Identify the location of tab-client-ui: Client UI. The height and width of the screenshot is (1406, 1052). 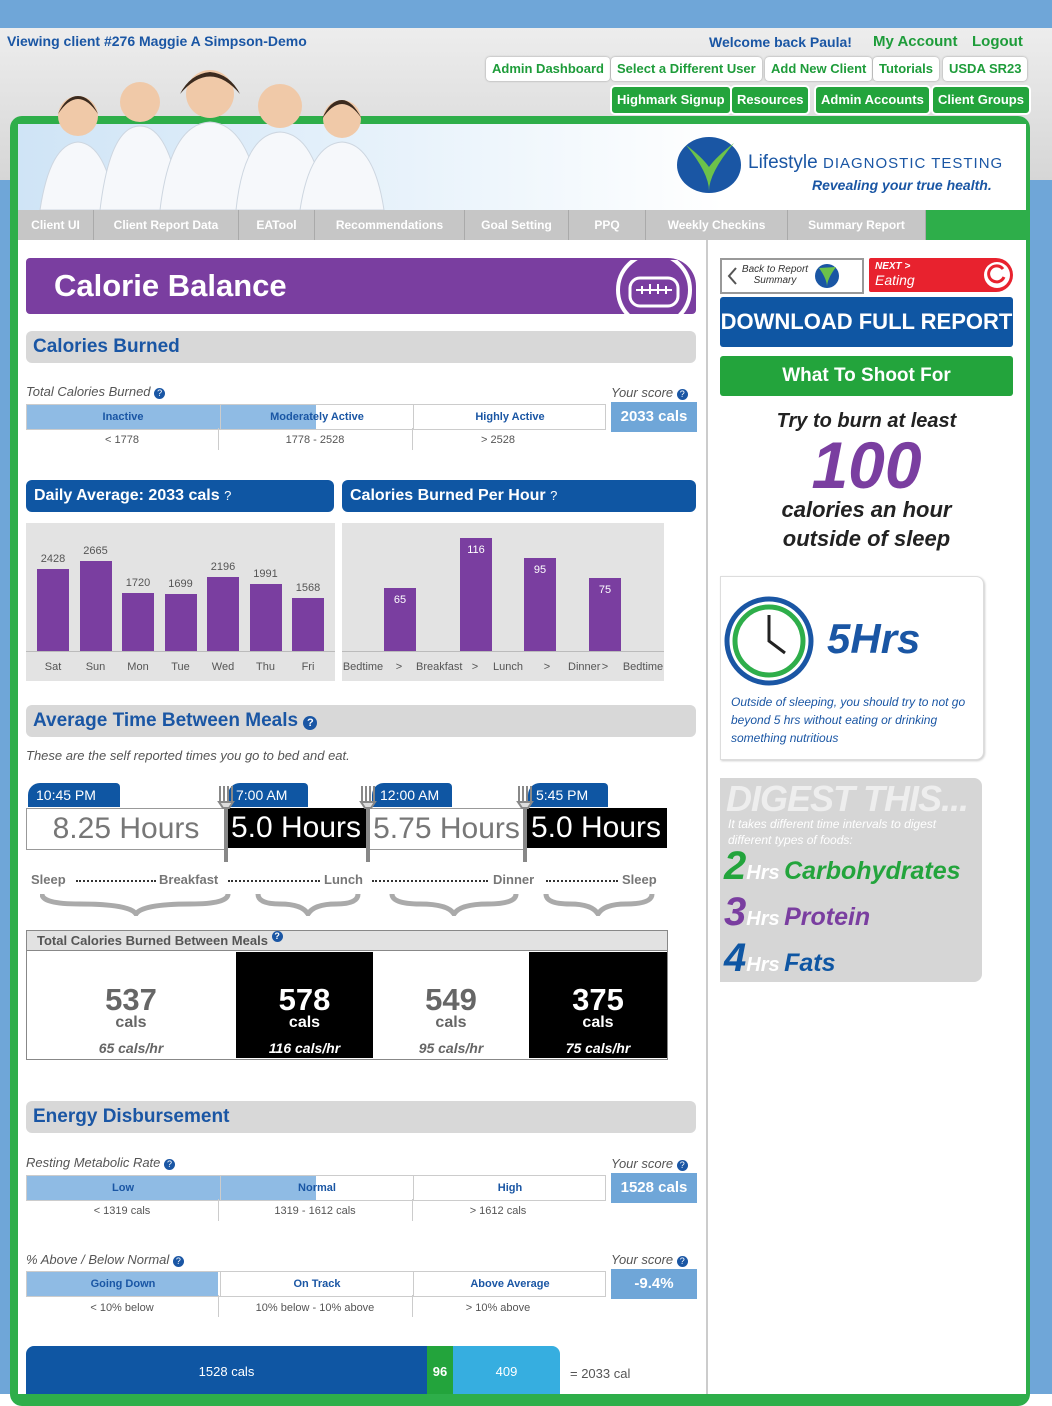
(56, 225).